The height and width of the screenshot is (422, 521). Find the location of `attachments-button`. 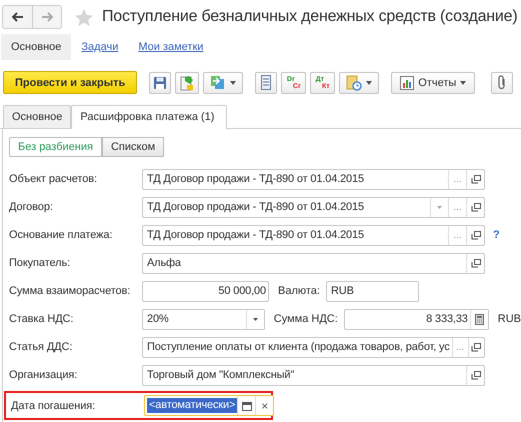

attachments-button is located at coordinates (502, 83).